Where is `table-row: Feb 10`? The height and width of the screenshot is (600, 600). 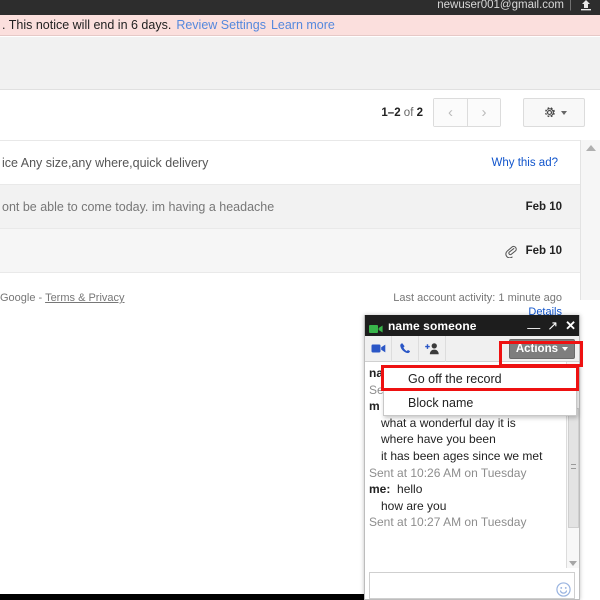
table-row: Feb 10 is located at coordinates (290, 251).